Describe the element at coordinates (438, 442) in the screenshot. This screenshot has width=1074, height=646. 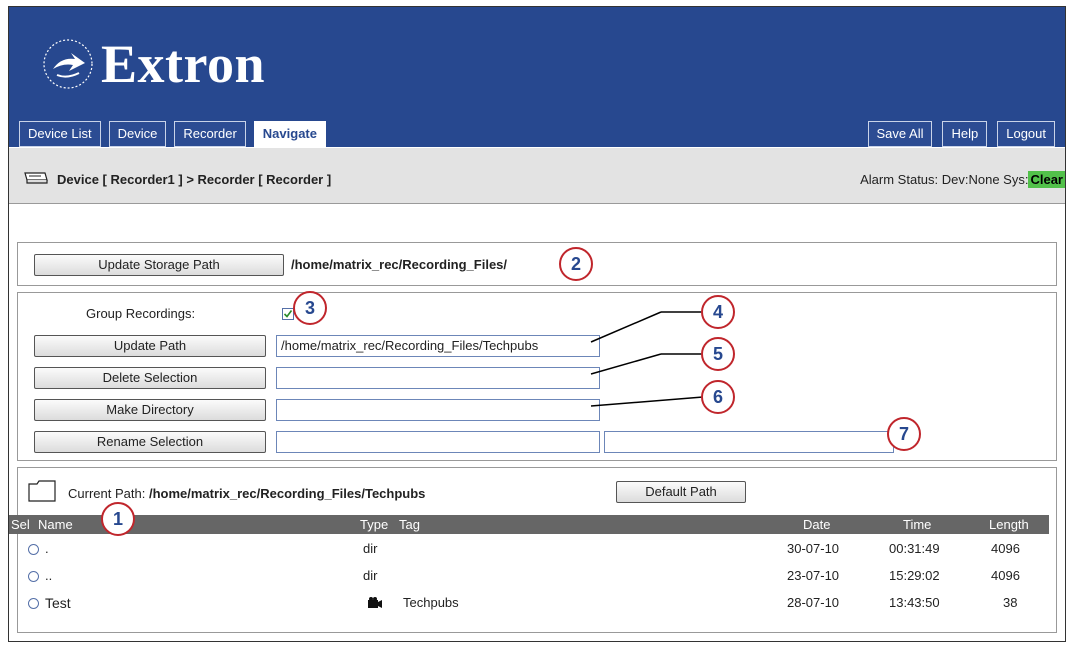
I see `rename-from-field` at that location.